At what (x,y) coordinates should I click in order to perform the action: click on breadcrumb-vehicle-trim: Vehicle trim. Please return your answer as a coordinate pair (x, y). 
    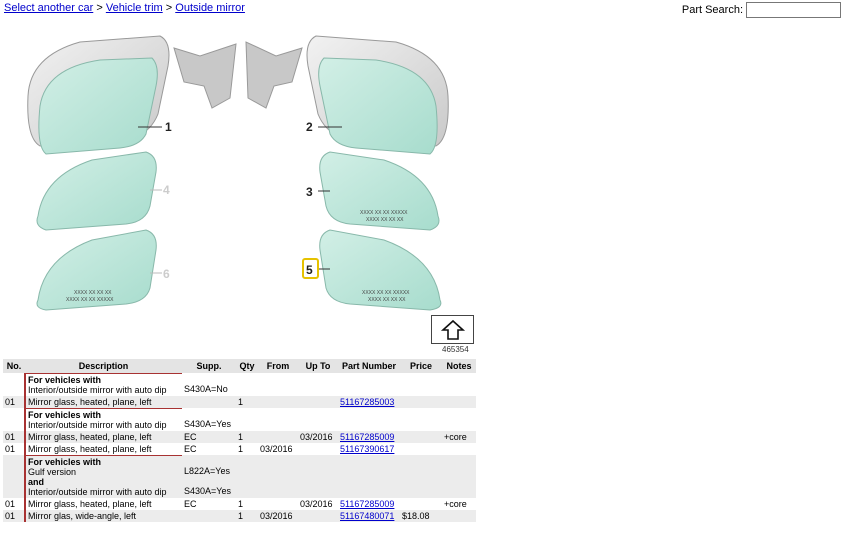
    Looking at the image, I should click on (134, 8).